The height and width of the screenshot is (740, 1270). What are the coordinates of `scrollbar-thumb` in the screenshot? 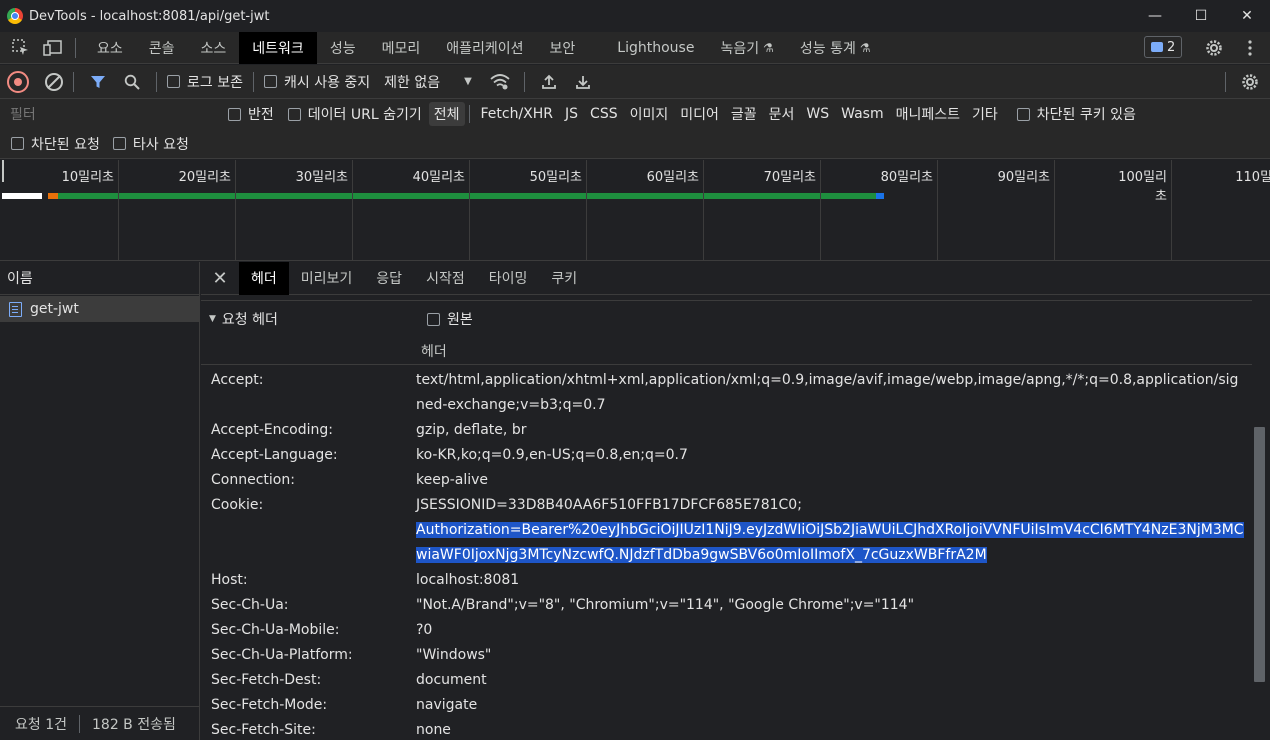 It's located at (1259, 554).